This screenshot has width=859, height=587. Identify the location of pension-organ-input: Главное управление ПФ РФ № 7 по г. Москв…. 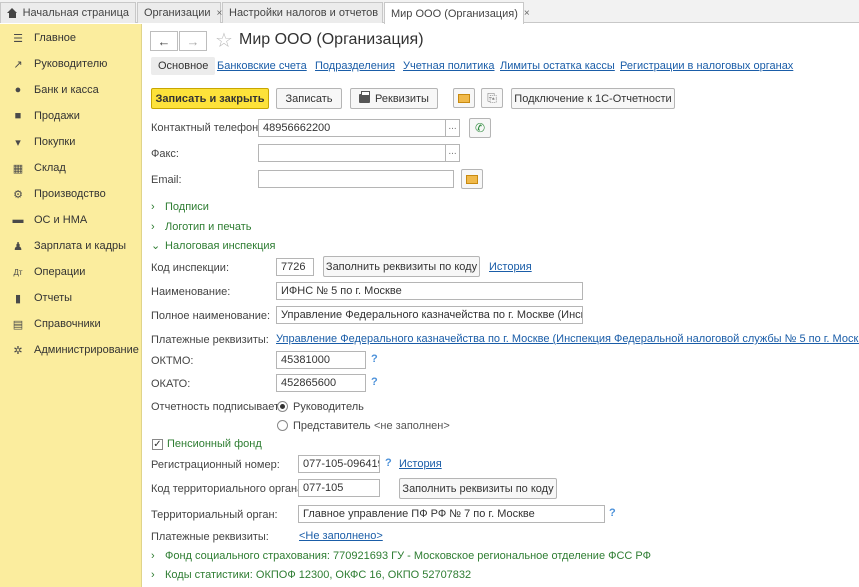
(451, 514).